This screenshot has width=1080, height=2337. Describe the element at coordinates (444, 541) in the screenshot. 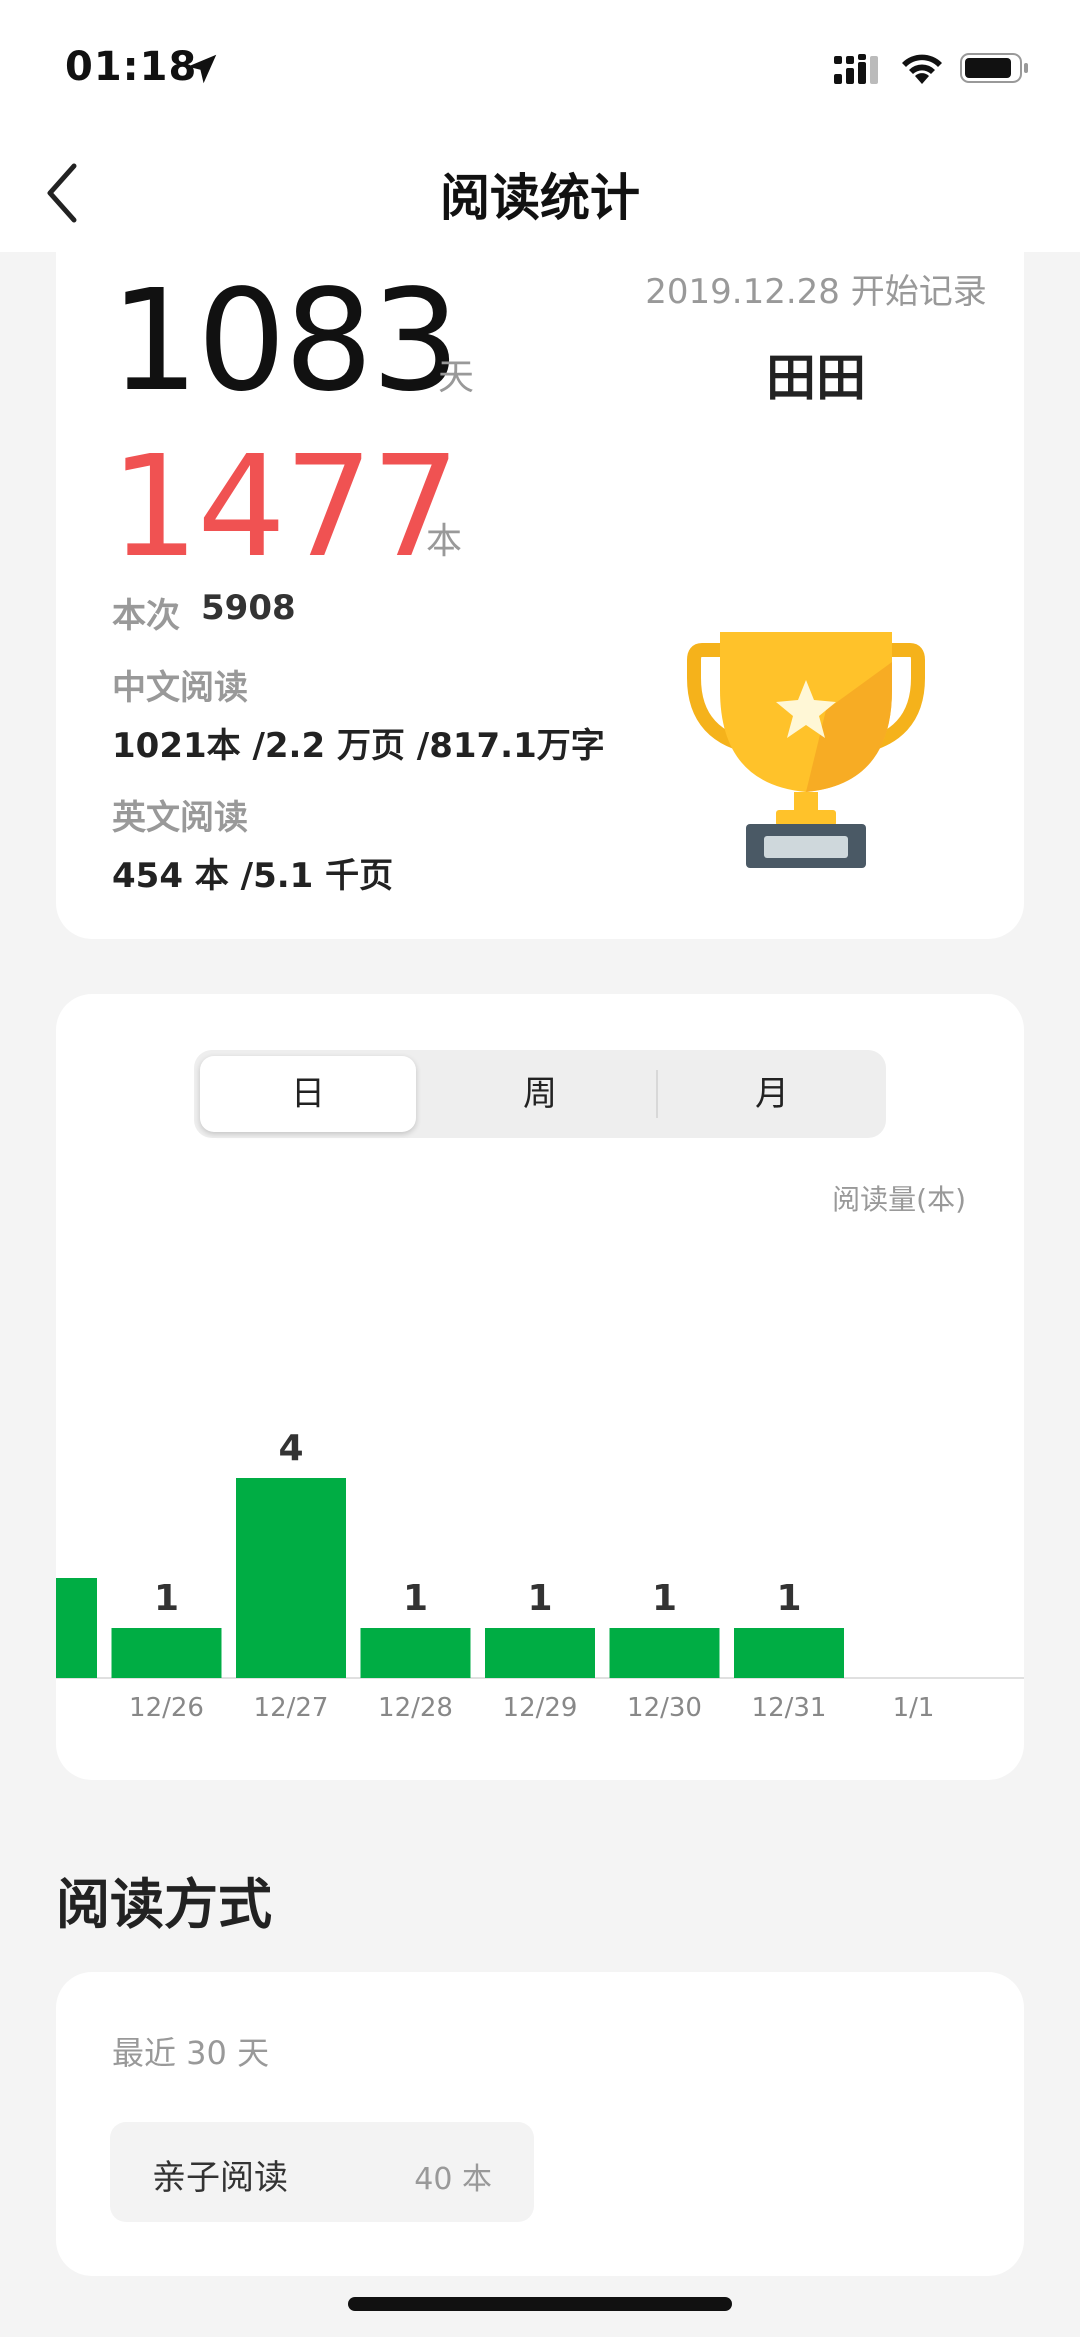

I see `books-unit: 本` at that location.